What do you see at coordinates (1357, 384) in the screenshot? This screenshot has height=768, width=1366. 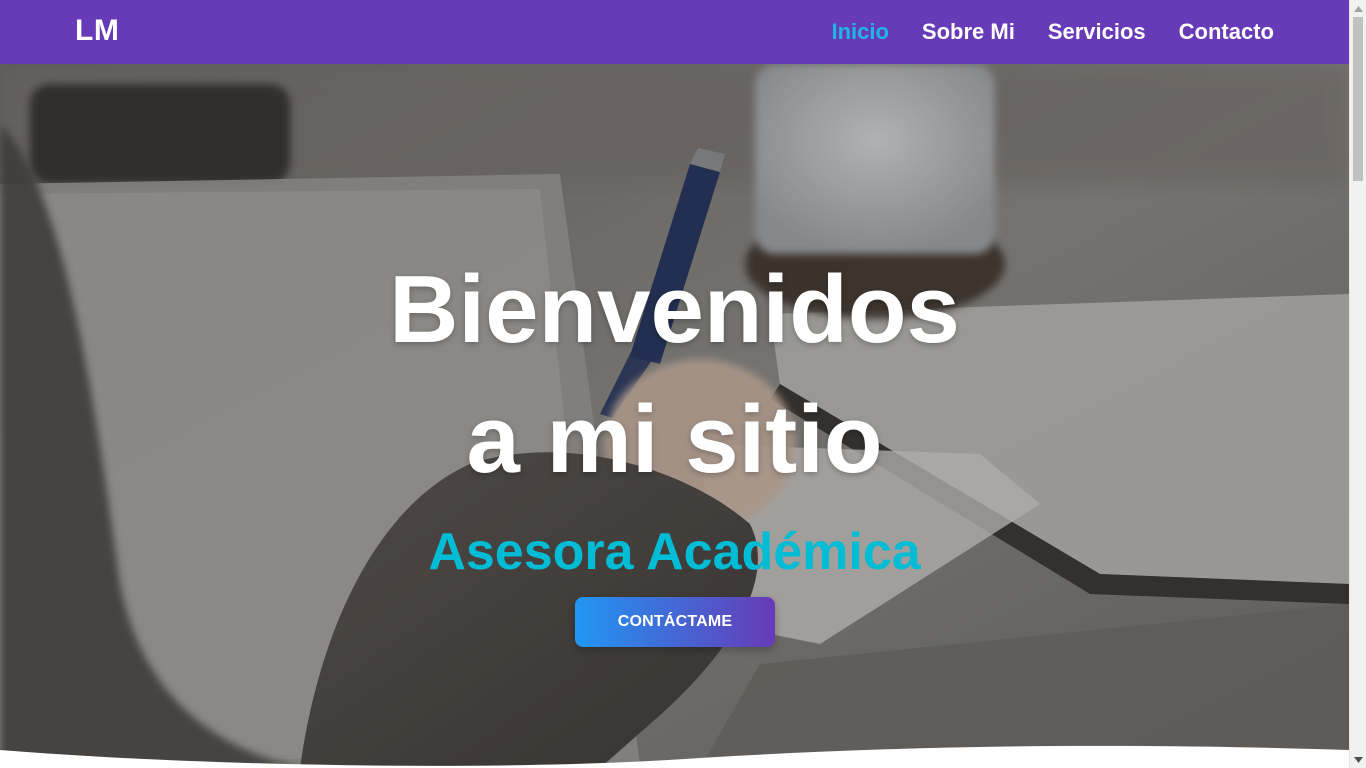 I see `vertical-scrollbar` at bounding box center [1357, 384].